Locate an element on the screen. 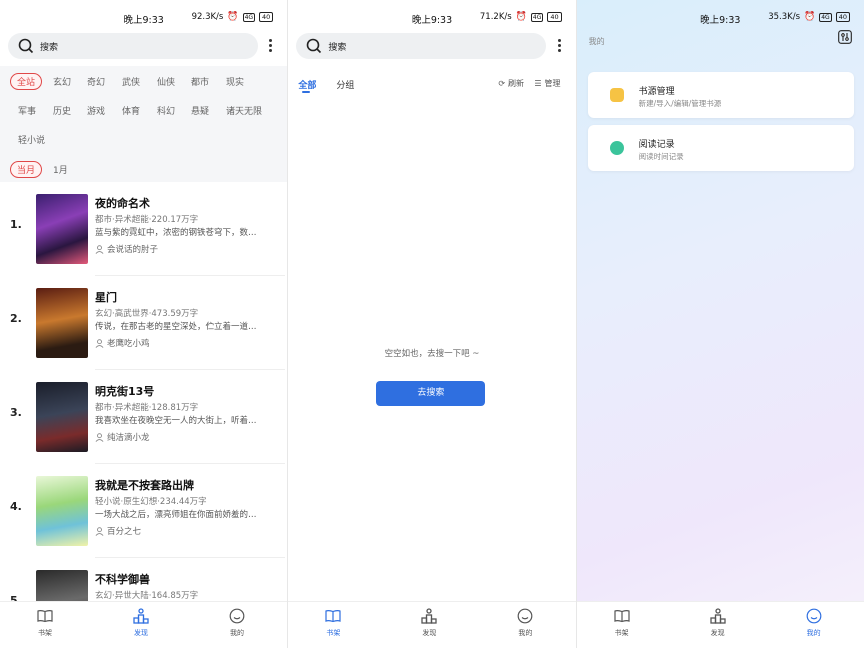 The height and width of the screenshot is (648, 864). book-rank: 4. is located at coordinates (16, 506).